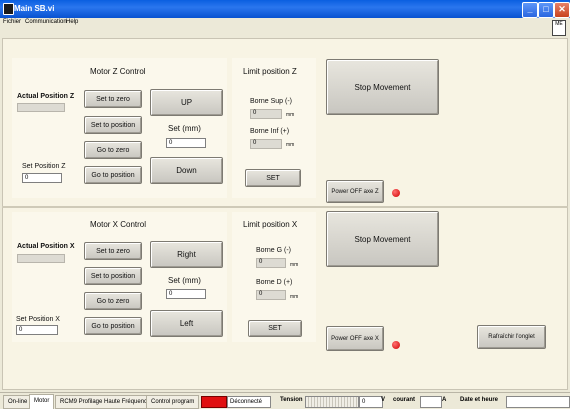 The height and width of the screenshot is (409, 570). Describe the element at coordinates (294, 297) in the screenshot. I see `borne-d-unit: mm` at that location.